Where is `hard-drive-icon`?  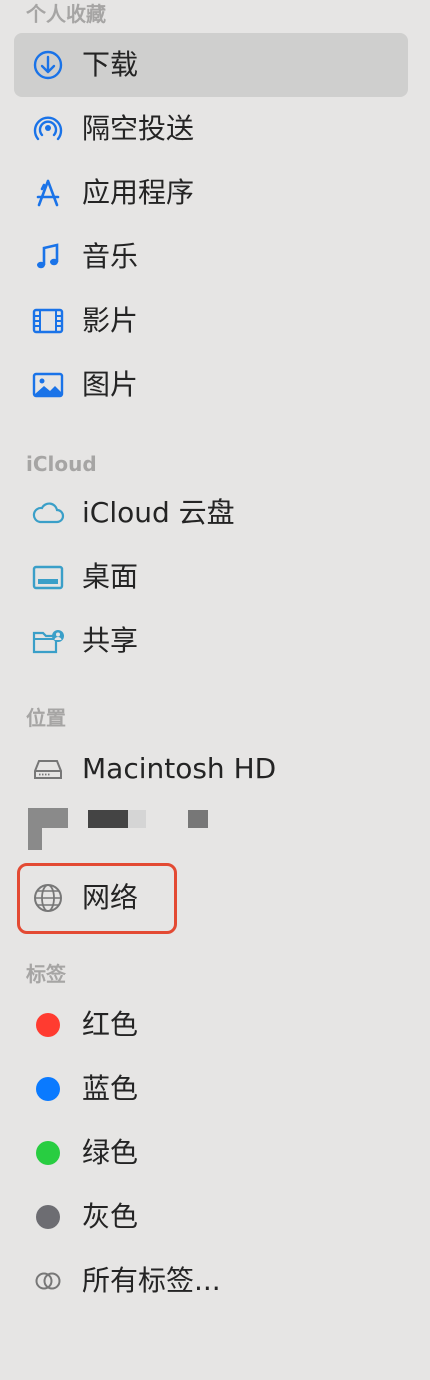
hard-drive-icon is located at coordinates (48, 769).